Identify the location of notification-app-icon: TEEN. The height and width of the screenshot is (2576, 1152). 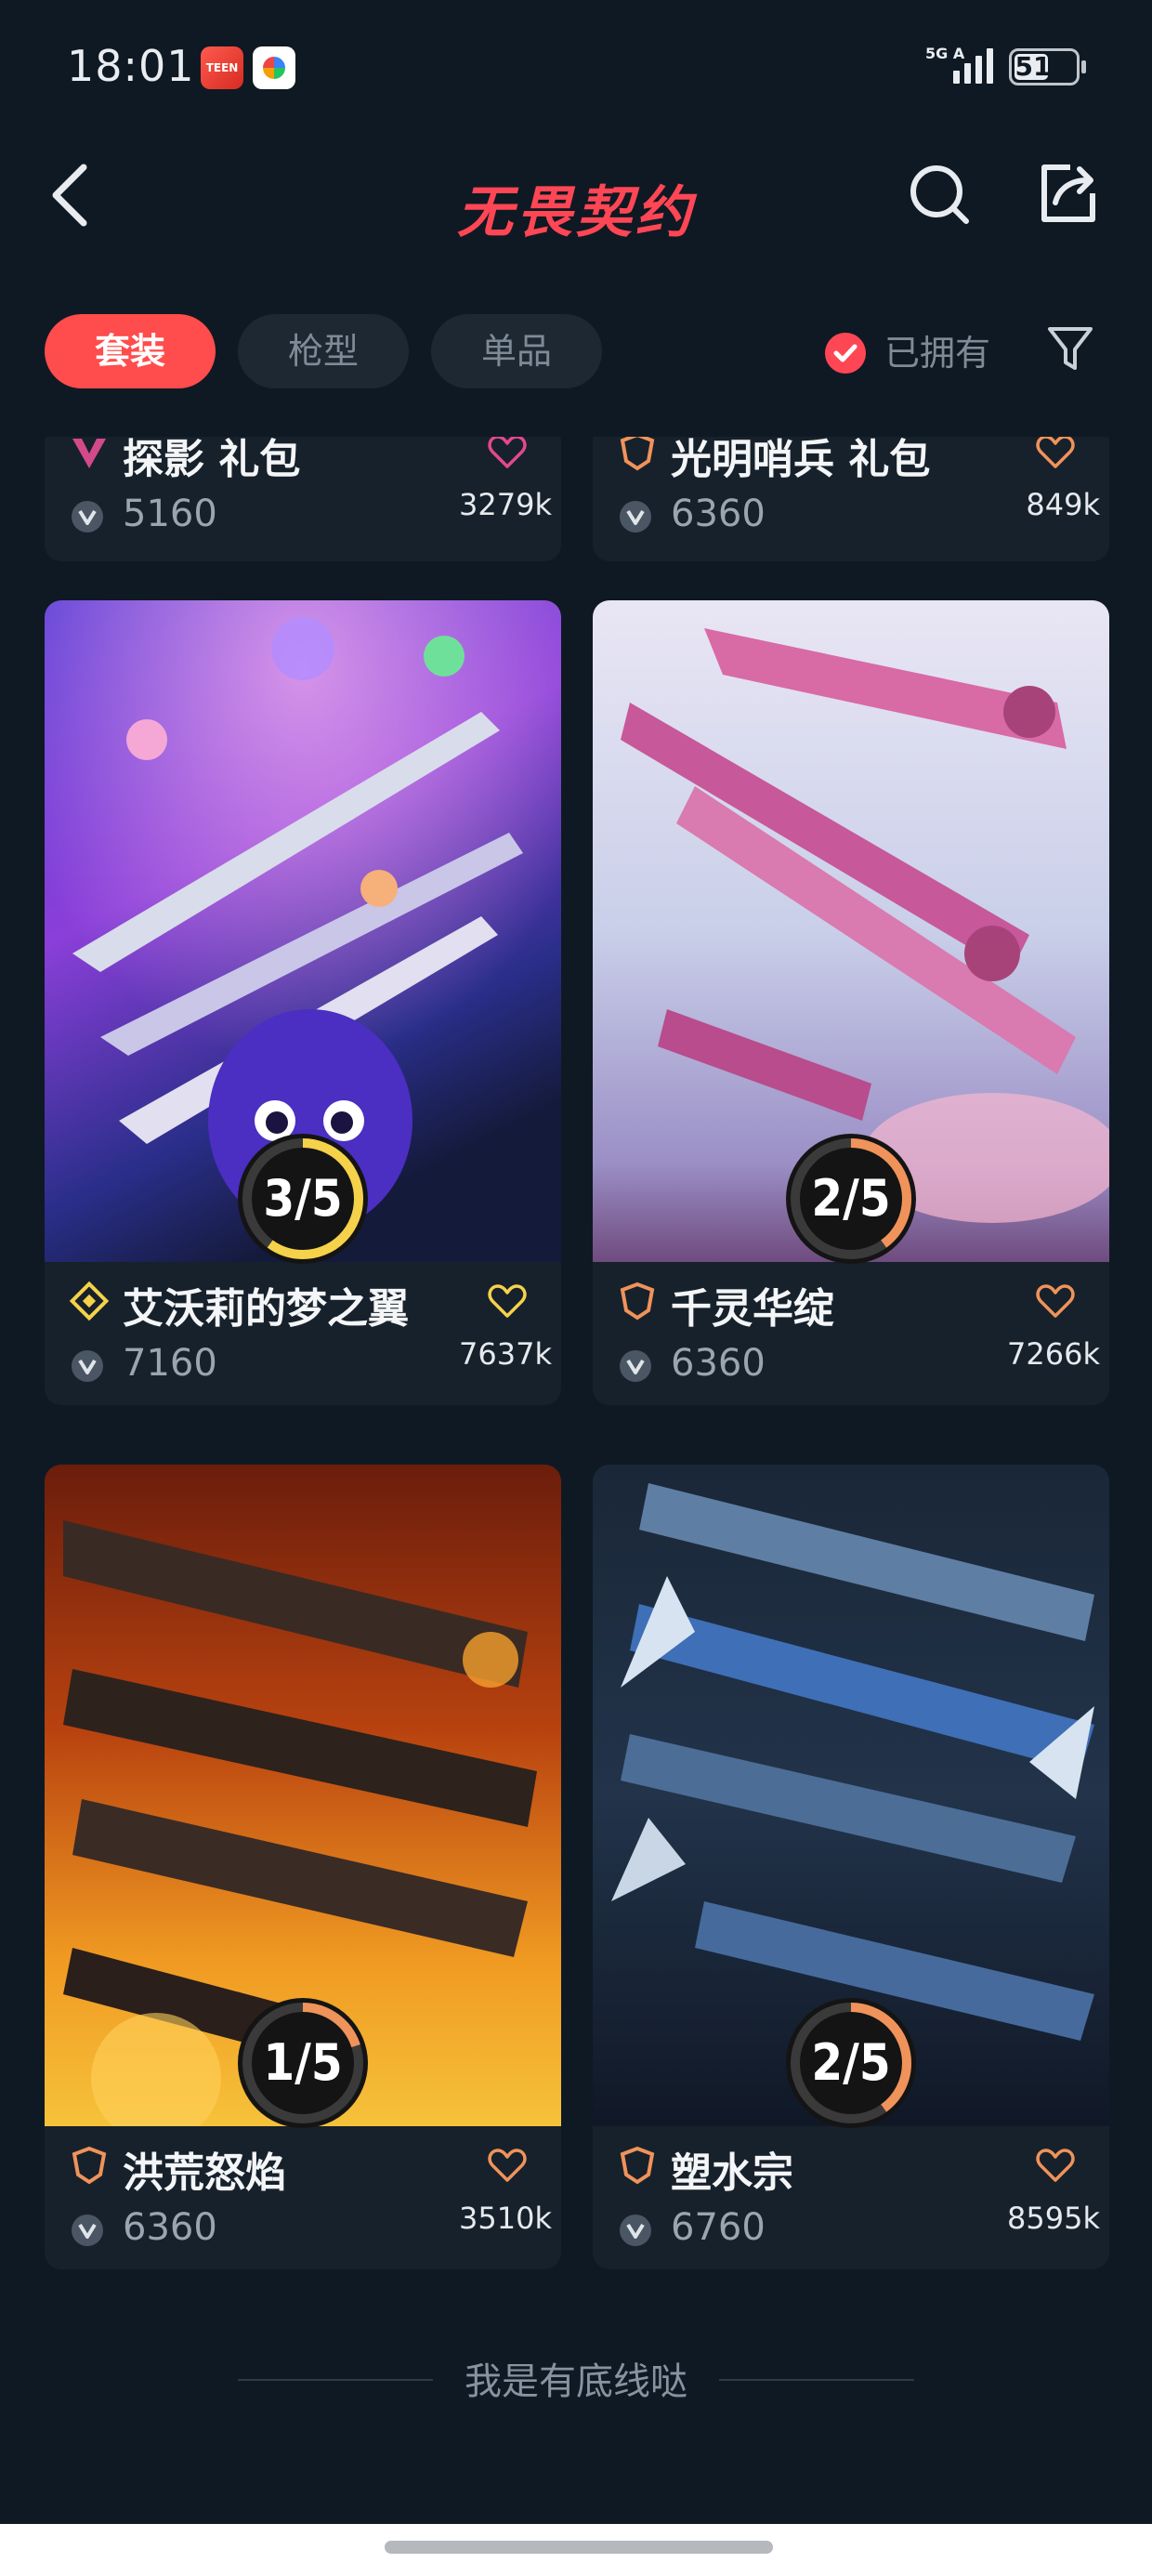
(222, 67).